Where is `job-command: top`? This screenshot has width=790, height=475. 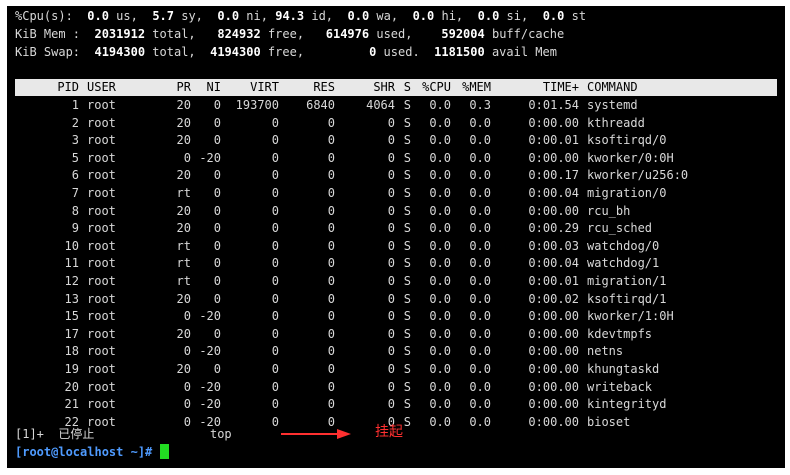 job-command: top is located at coordinates (220, 434).